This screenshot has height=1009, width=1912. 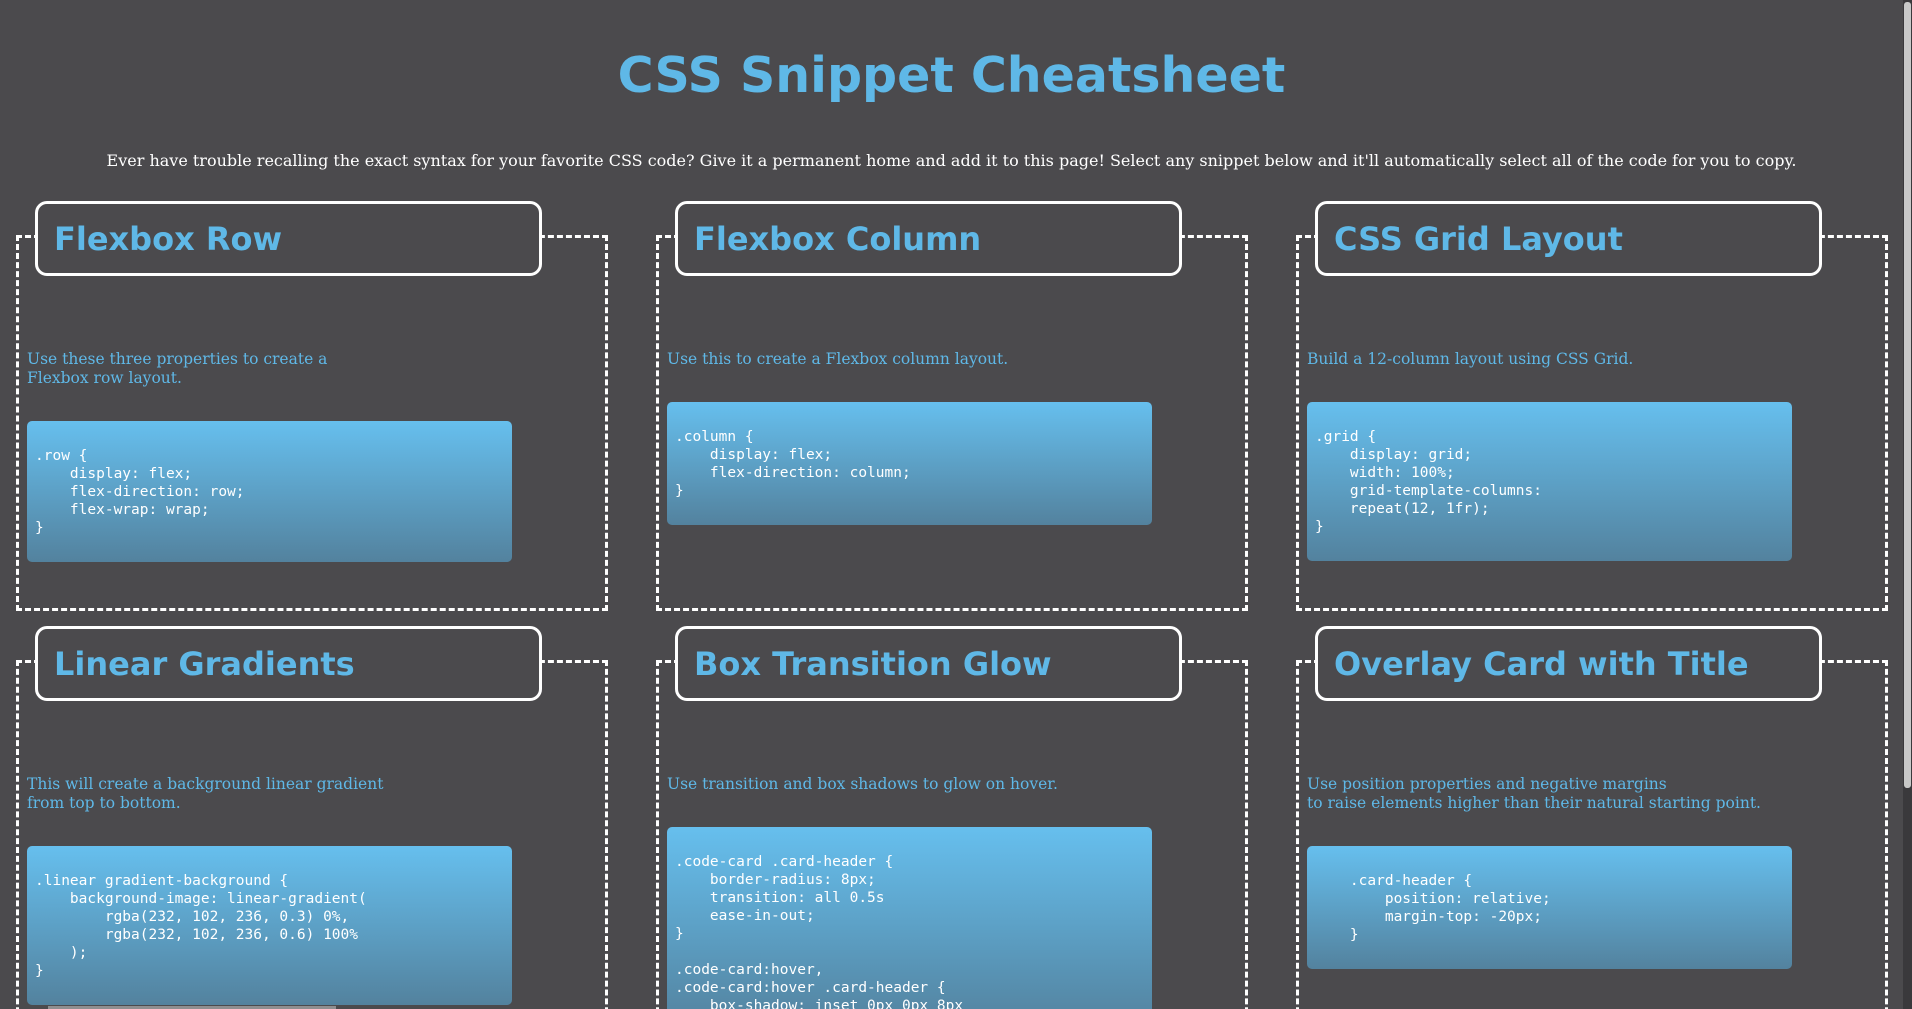 I want to click on card-header: Box Transition Glow, so click(x=928, y=663).